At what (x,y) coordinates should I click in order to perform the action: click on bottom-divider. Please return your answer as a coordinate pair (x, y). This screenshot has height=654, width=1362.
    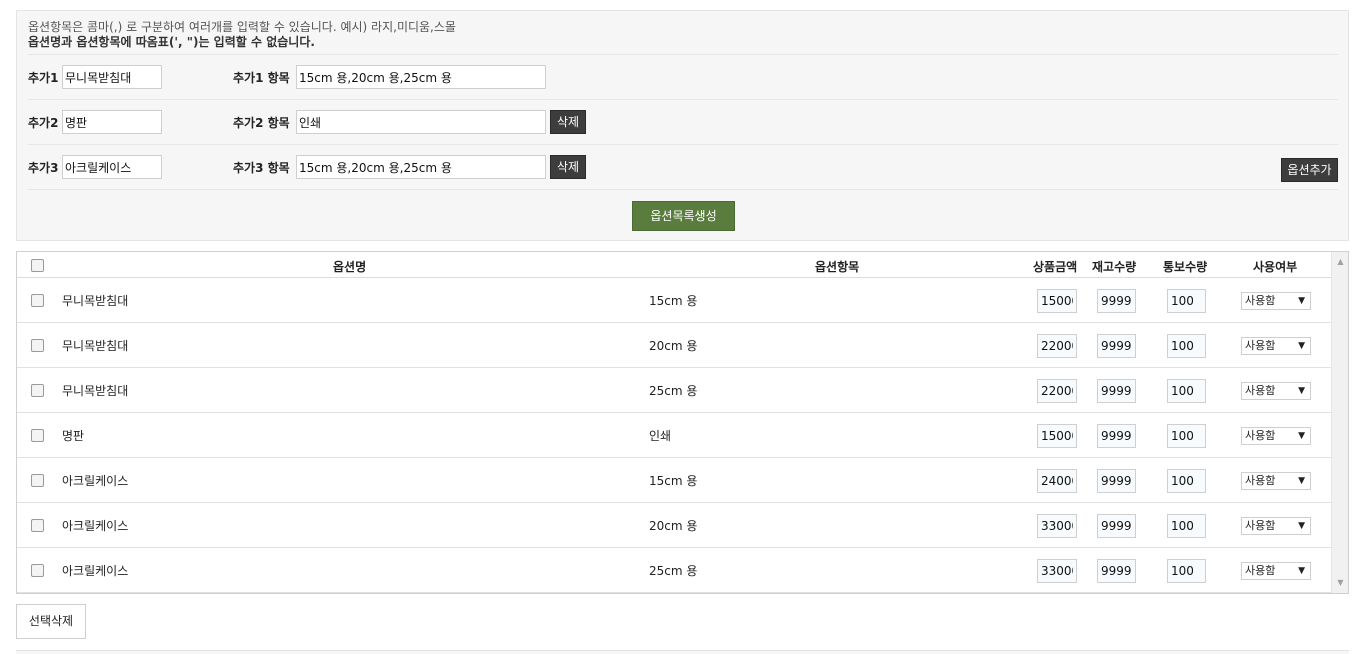
    Looking at the image, I should click on (682, 652).